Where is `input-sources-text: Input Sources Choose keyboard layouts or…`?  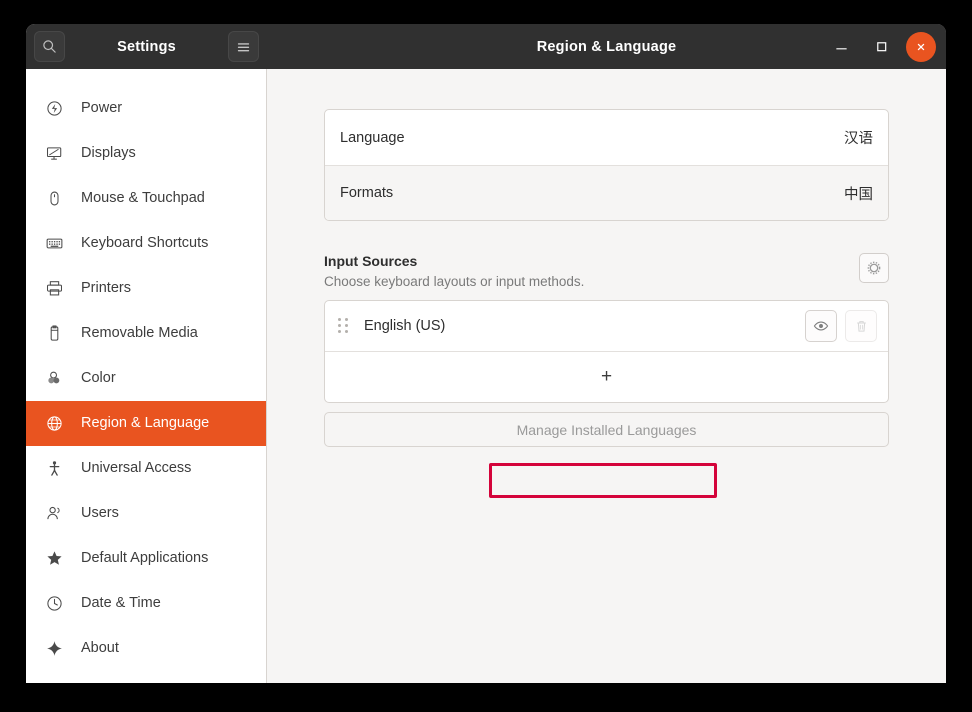
input-sources-text: Input Sources Choose keyboard layouts or… is located at coordinates (454, 271).